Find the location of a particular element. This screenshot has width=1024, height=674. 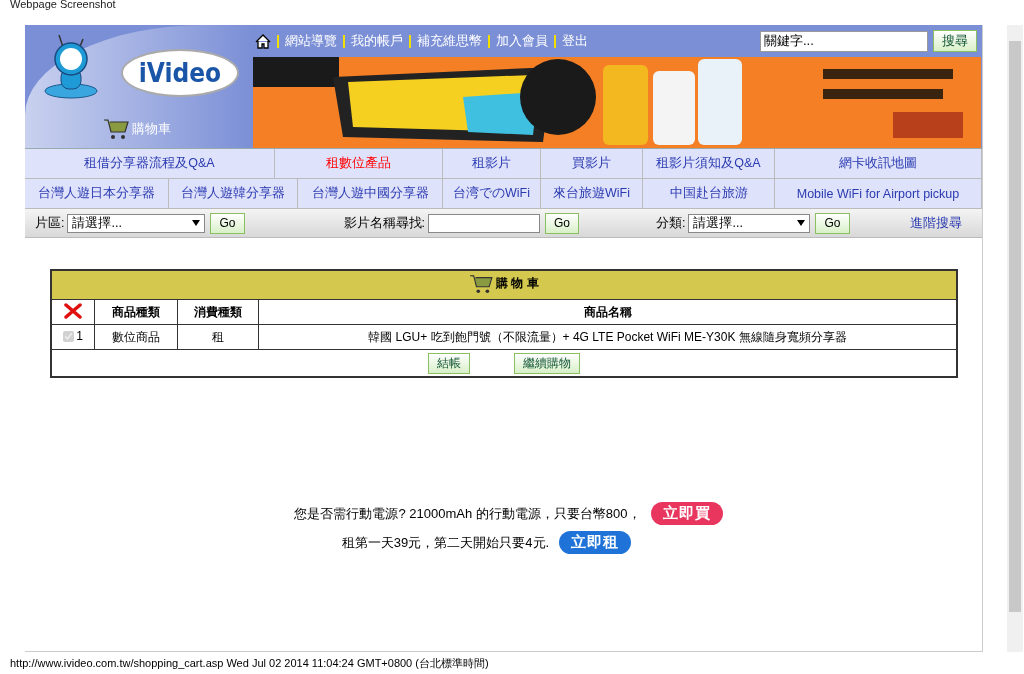

ivideo-logo: iVideo is located at coordinates (180, 73).